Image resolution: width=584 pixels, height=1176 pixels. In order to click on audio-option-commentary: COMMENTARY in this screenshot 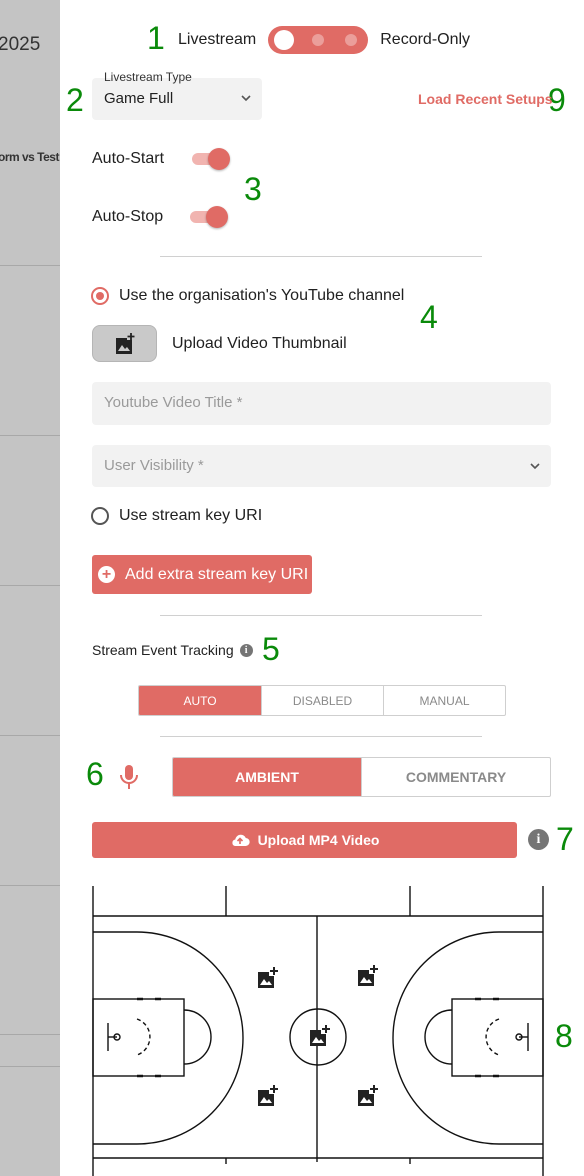, I will do `click(455, 777)`.